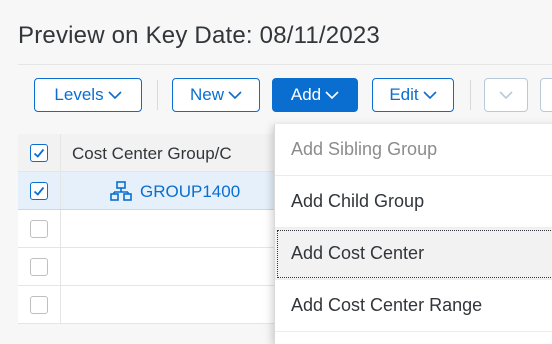 This screenshot has width=552, height=344. What do you see at coordinates (546, 95) in the screenshot?
I see `overflow-button` at bounding box center [546, 95].